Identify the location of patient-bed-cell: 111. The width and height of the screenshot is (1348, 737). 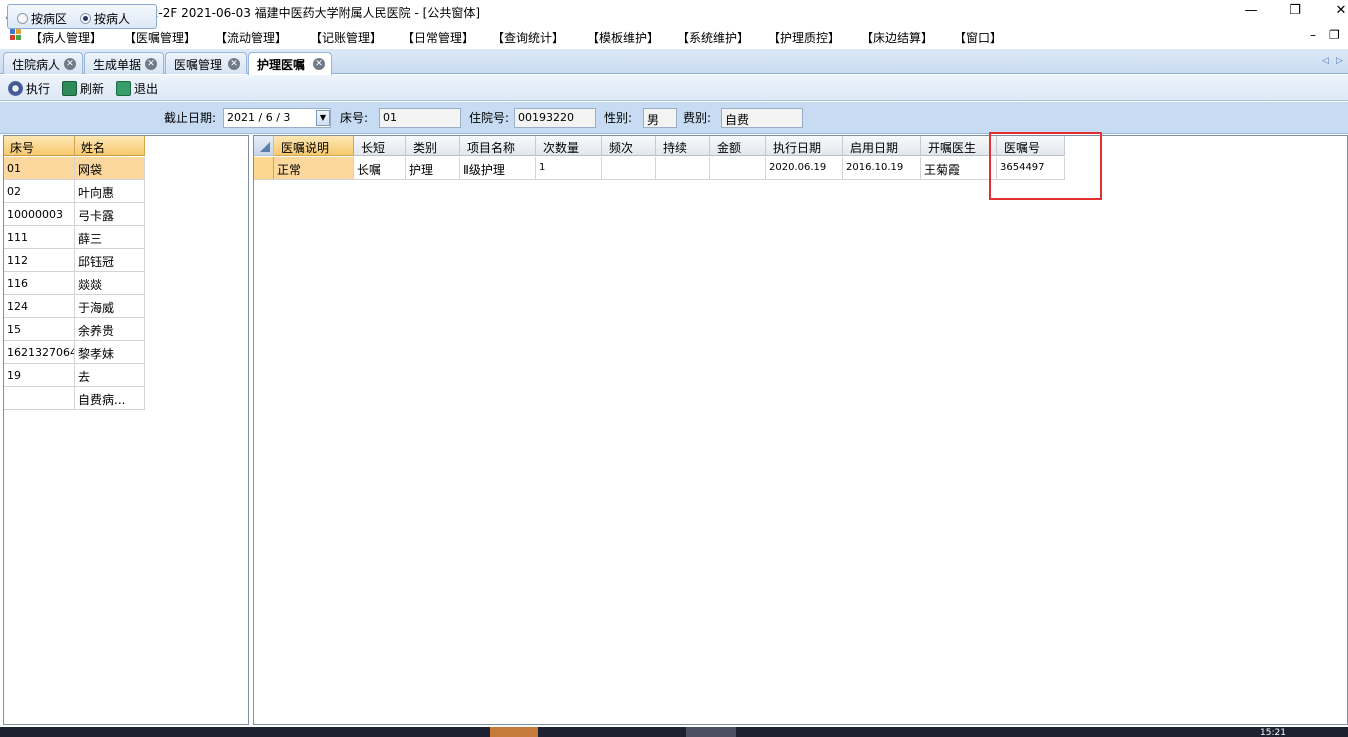
(39, 237).